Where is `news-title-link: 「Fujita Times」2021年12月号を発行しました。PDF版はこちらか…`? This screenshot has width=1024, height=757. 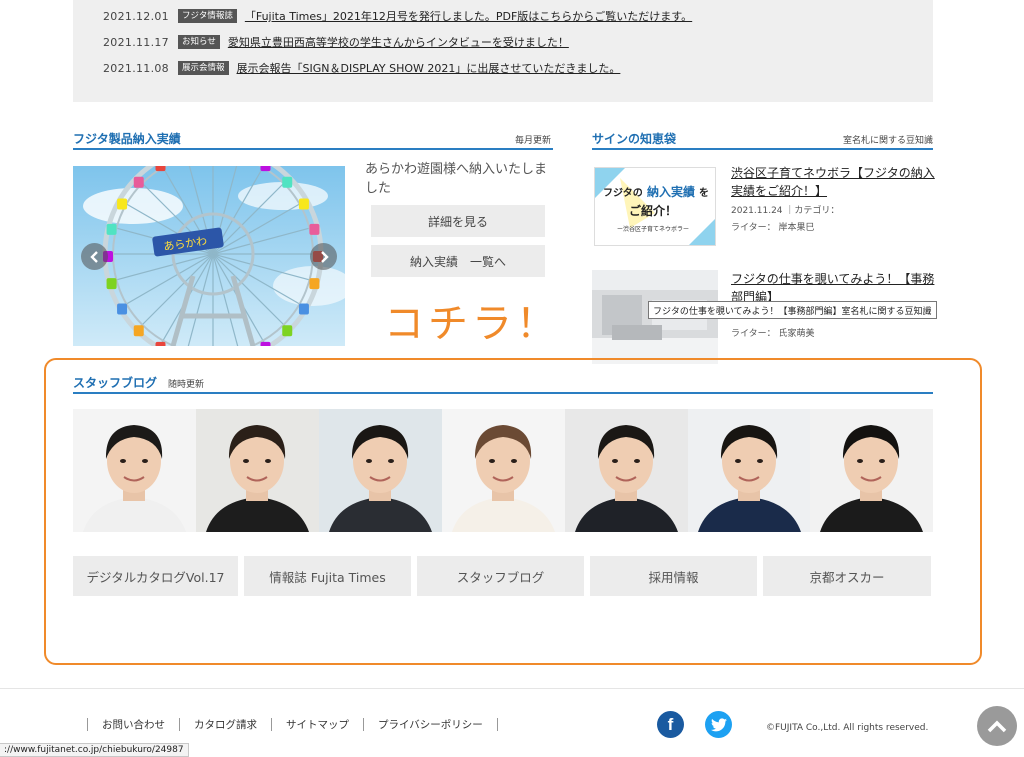
news-title-link: 「Fujita Times」2021年12月号を発行しました。PDF版はこちらか… is located at coordinates (468, 16).